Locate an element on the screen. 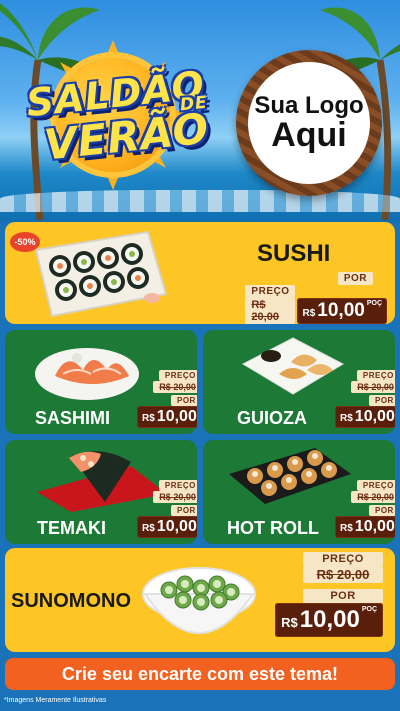 This screenshot has height=711, width=400. new-price-sashimi: R$ 10,00 is located at coordinates (167, 417).